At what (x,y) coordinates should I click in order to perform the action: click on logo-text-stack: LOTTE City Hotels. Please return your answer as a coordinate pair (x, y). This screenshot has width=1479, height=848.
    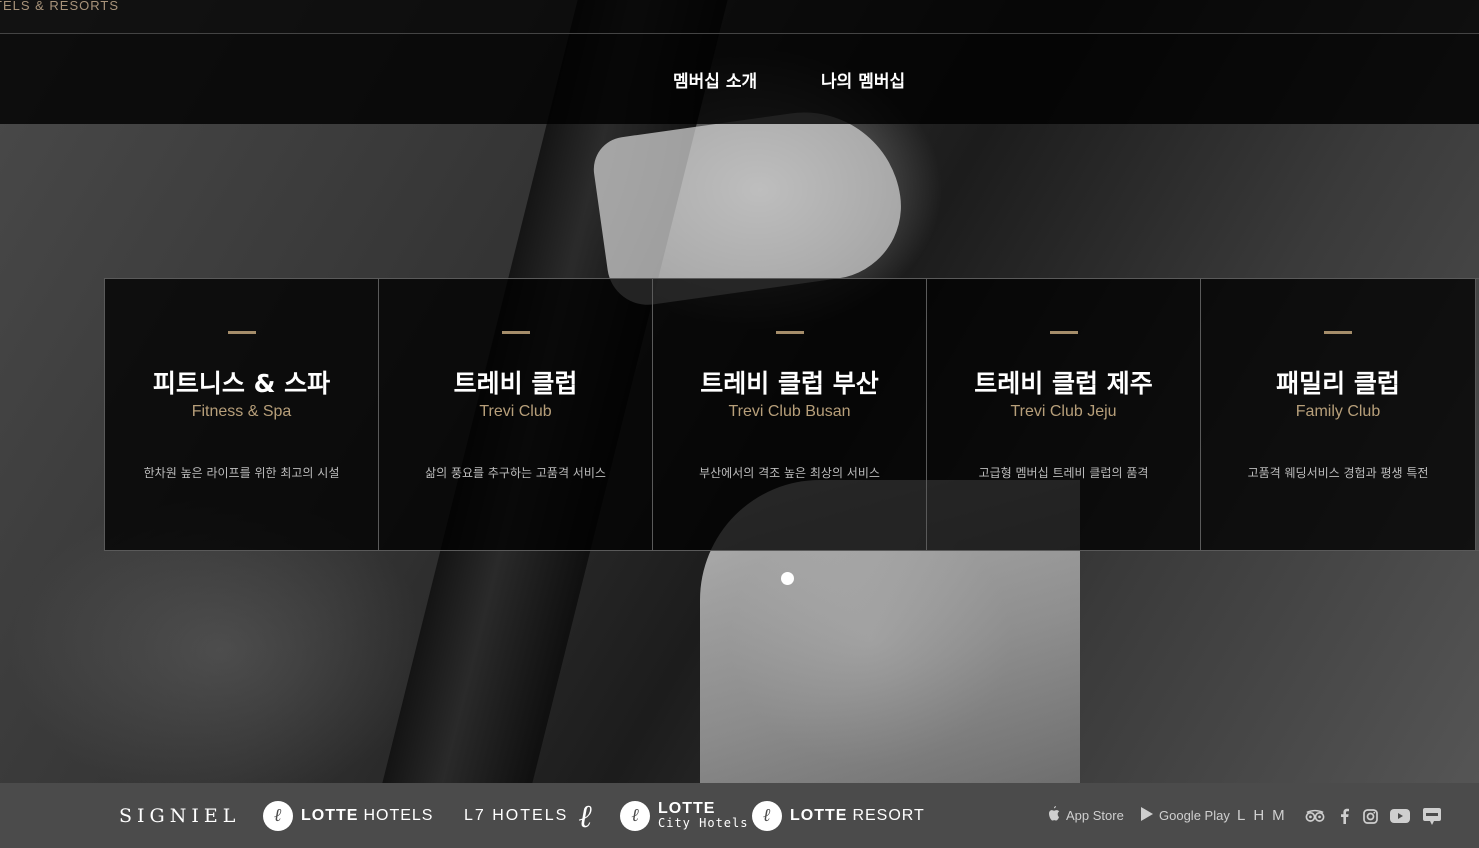
    Looking at the image, I should click on (703, 815).